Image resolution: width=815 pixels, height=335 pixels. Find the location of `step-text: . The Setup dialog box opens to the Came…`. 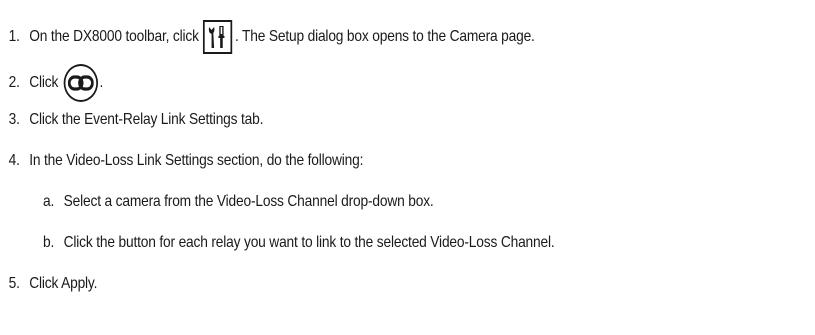

step-text: . The Setup dialog box opens to the Came… is located at coordinates (384, 36).